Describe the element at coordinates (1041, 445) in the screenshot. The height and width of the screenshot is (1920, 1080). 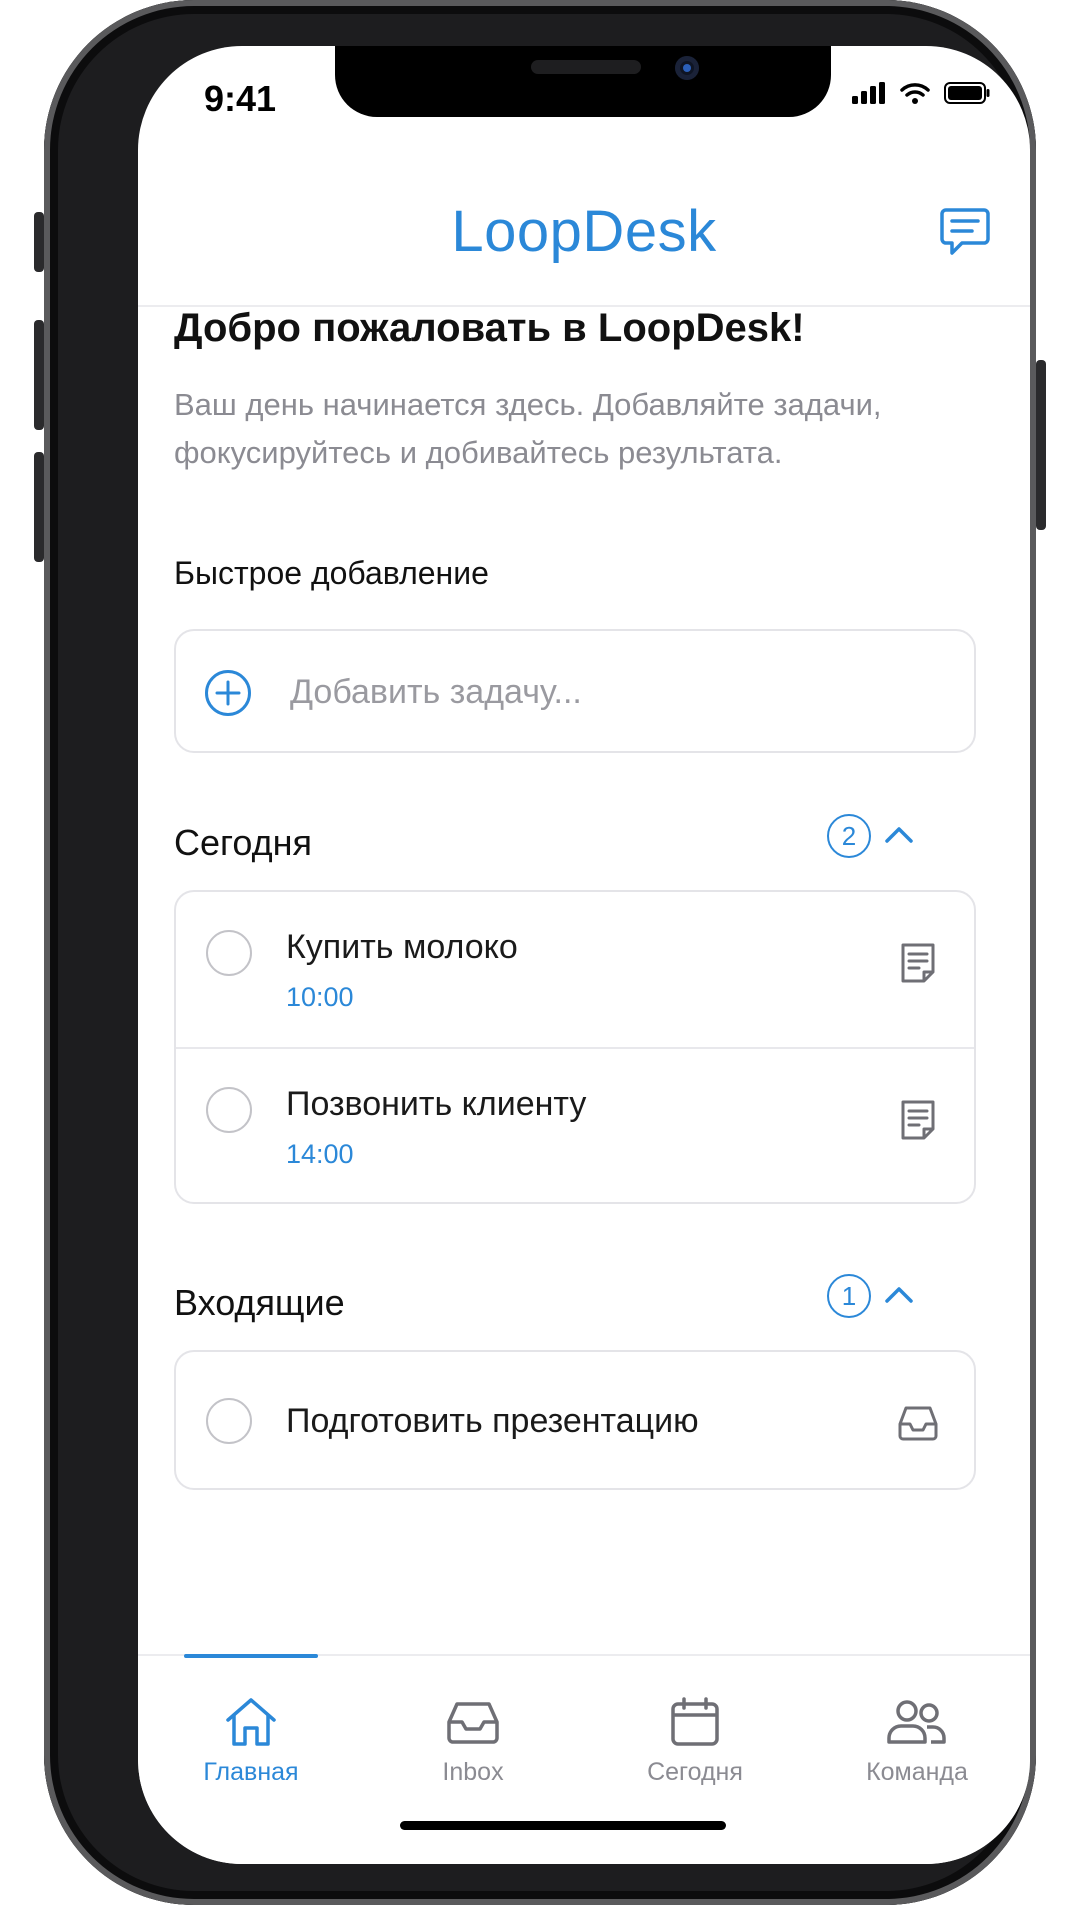
I see `power-button` at that location.